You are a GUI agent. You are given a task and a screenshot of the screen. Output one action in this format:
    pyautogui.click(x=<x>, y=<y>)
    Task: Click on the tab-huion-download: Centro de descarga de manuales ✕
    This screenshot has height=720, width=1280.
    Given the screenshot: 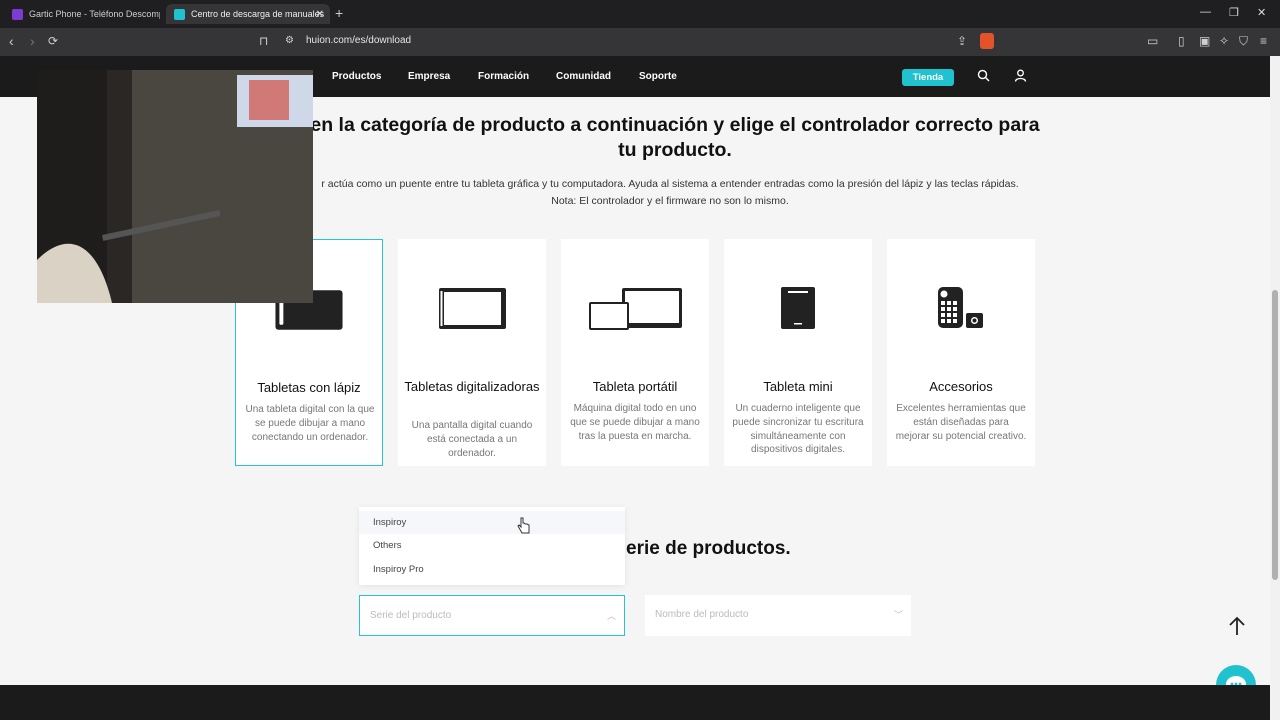 What is the action you would take?
    pyautogui.click(x=248, y=14)
    